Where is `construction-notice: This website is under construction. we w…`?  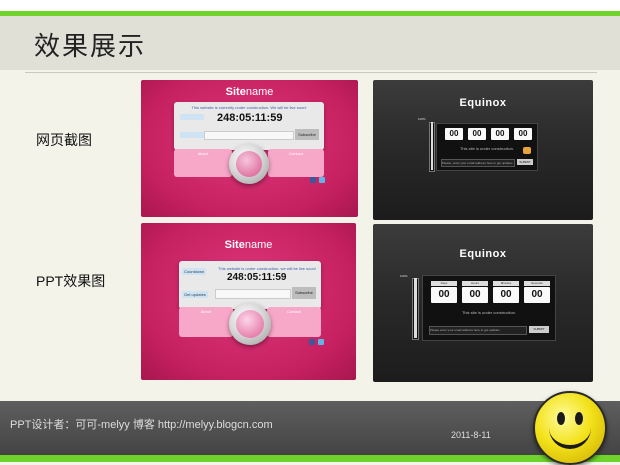 construction-notice: This website is under construction. we w… is located at coordinates (267, 268).